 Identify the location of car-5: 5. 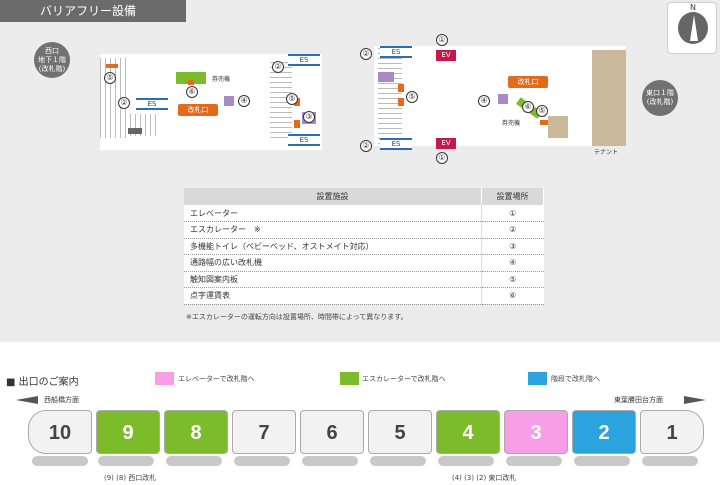
(400, 432).